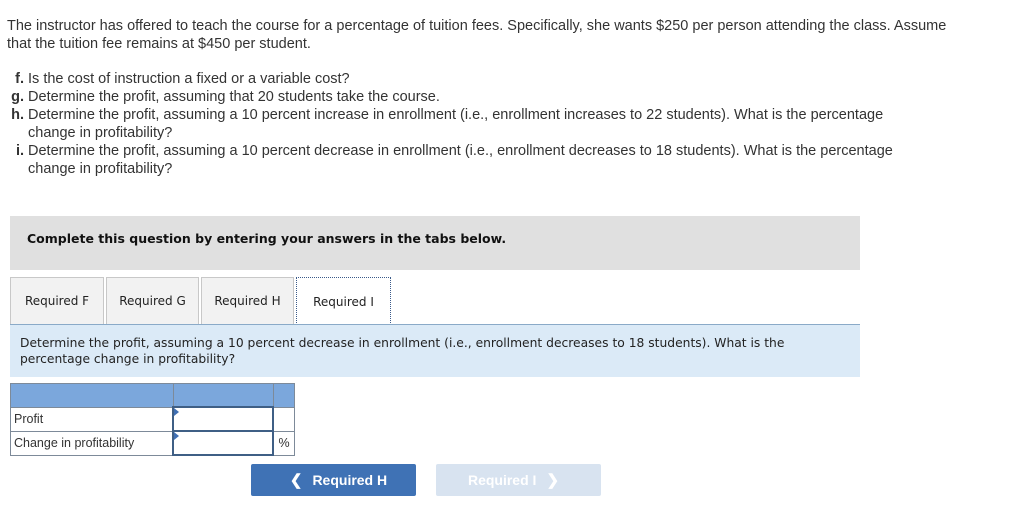  What do you see at coordinates (283, 419) in the screenshot?
I see `unit-cell` at bounding box center [283, 419].